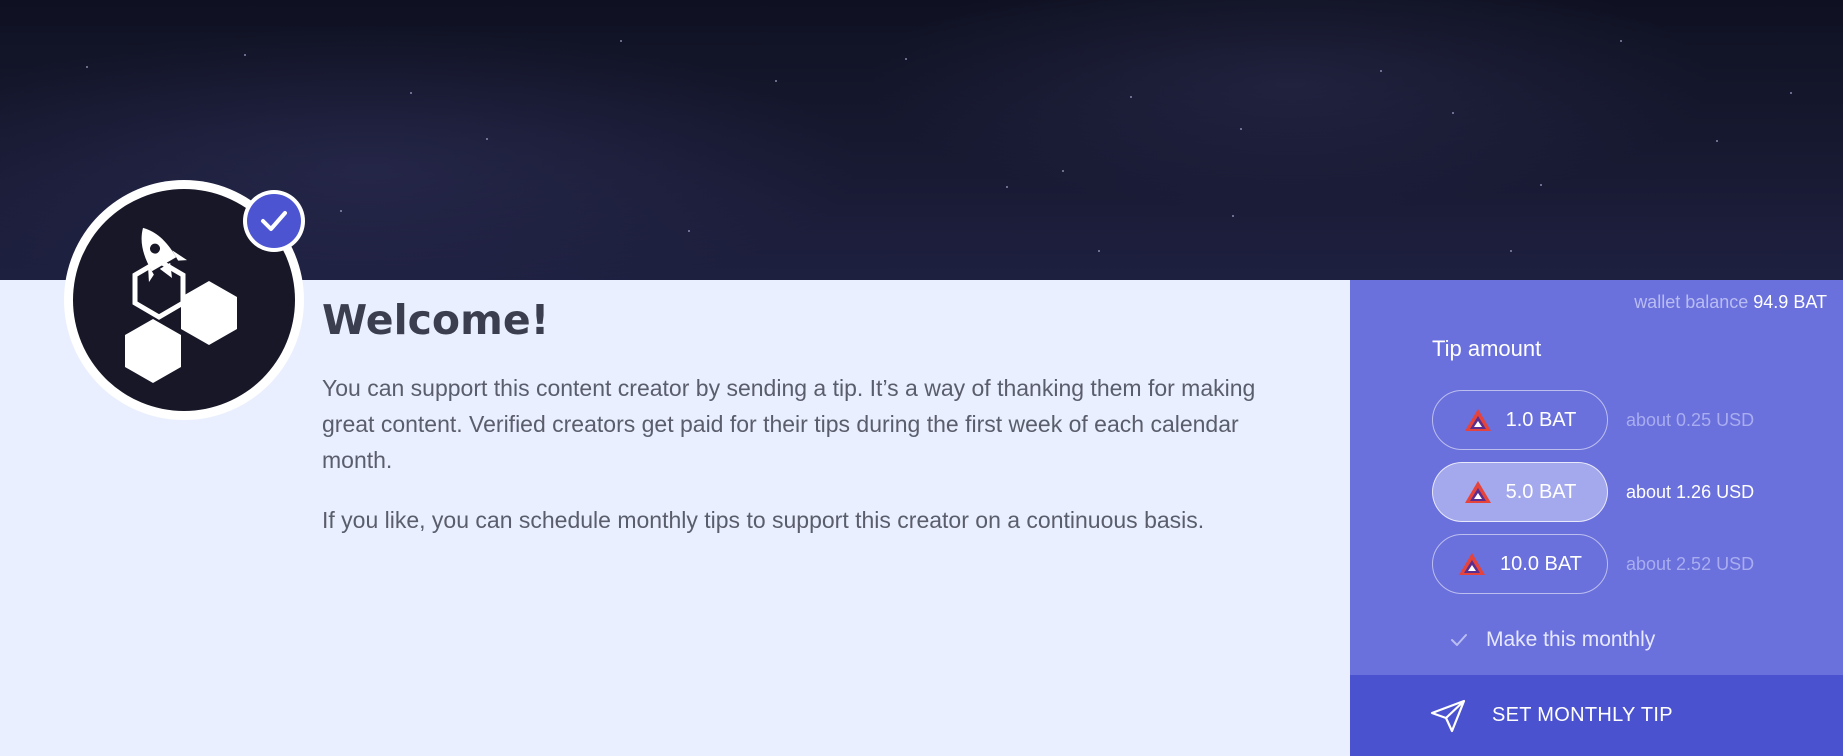 The width and height of the screenshot is (1843, 756). What do you see at coordinates (1790, 302) in the screenshot?
I see `wallet-balance-amount: 94.9 BAT` at bounding box center [1790, 302].